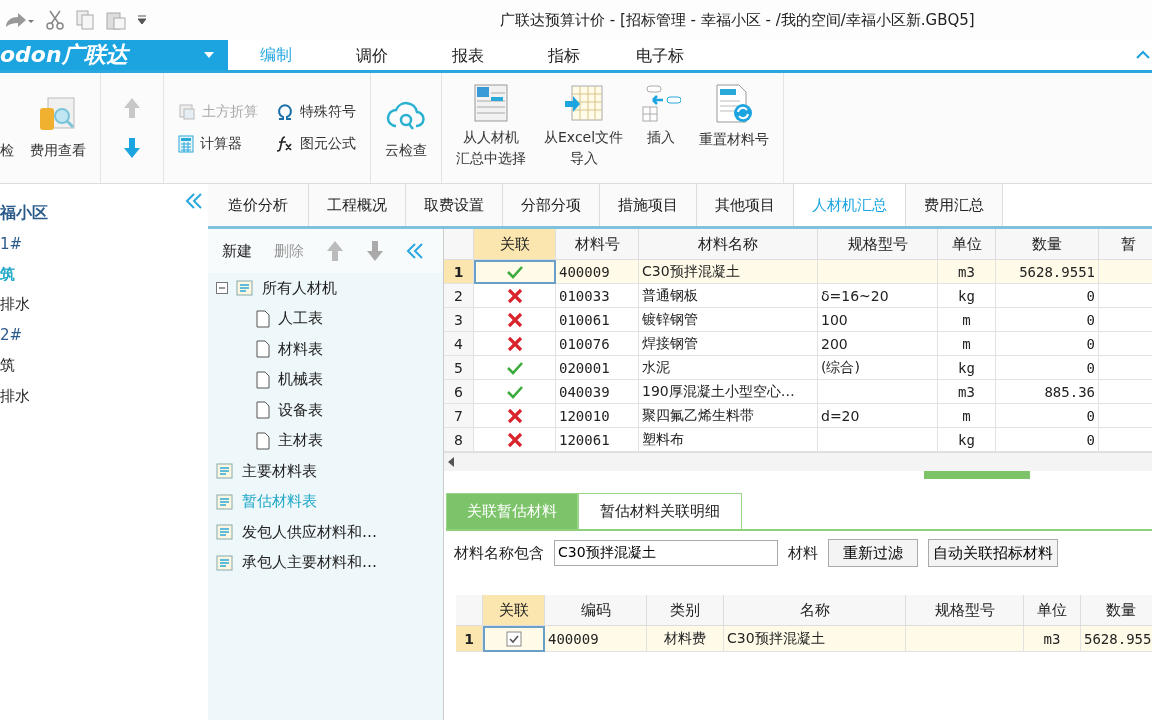 This screenshot has width=1152, height=720. Describe the element at coordinates (90, 243) in the screenshot. I see `project-tree-item: 1#` at that location.